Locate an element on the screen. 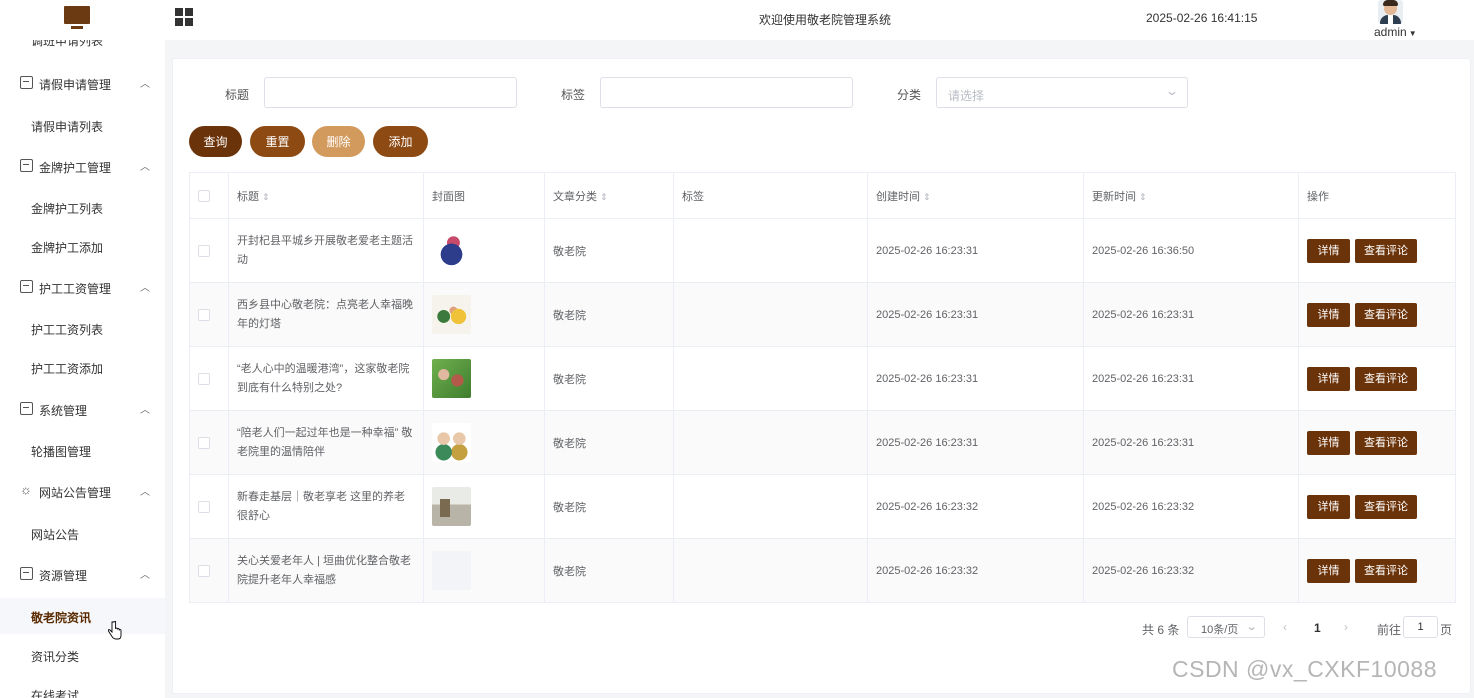 This screenshot has width=1474, height=698. pagination-total: 共 6 条 is located at coordinates (1161, 630).